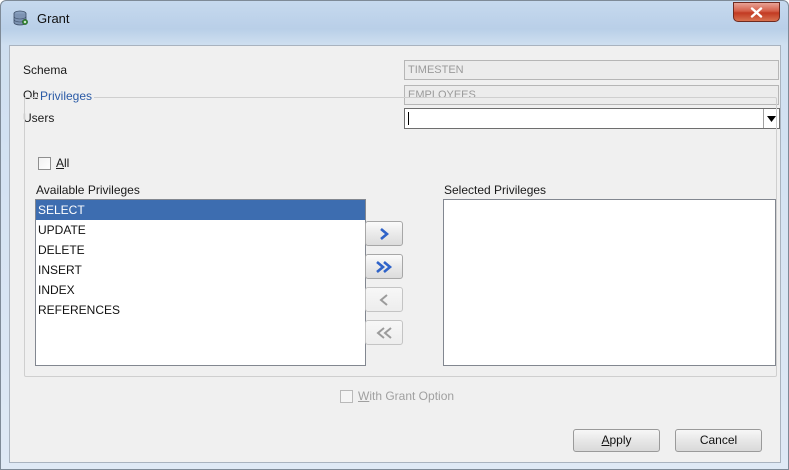 Image resolution: width=789 pixels, height=470 pixels. What do you see at coordinates (66, 96) in the screenshot?
I see `privileges-group-title: Privileges` at bounding box center [66, 96].